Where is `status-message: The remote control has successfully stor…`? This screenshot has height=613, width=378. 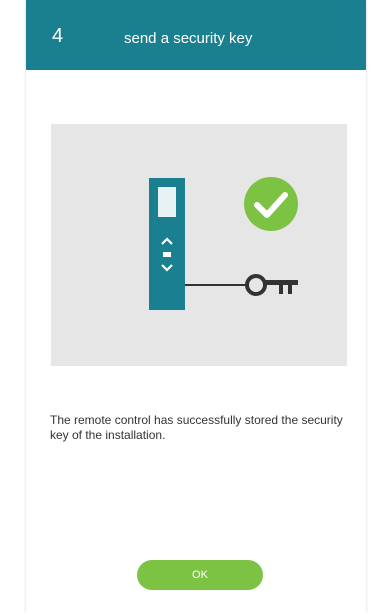 status-message: The remote control has successfully stor… is located at coordinates (196, 427).